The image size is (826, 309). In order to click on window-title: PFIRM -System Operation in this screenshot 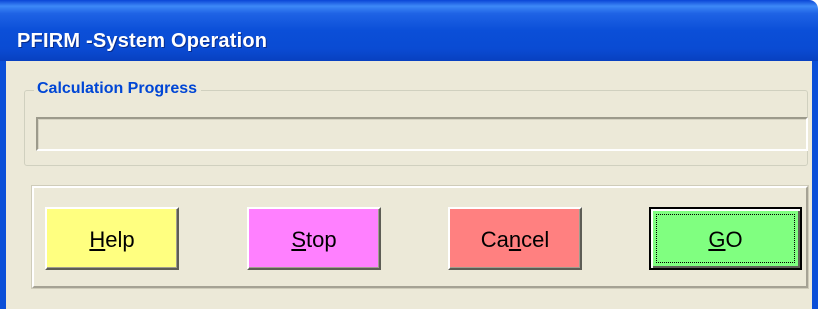, I will do `click(142, 41)`.